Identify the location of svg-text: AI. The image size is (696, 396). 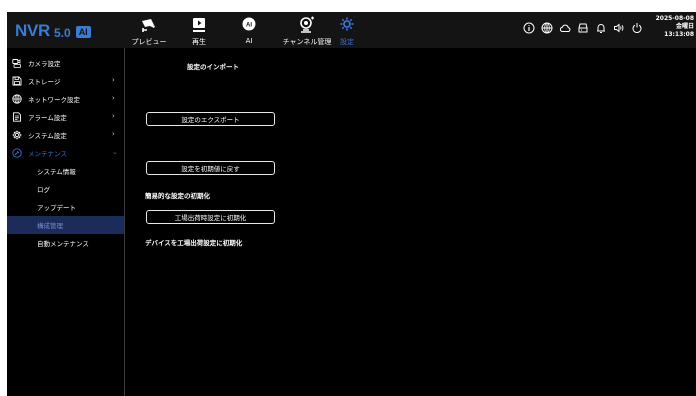
(249, 26).